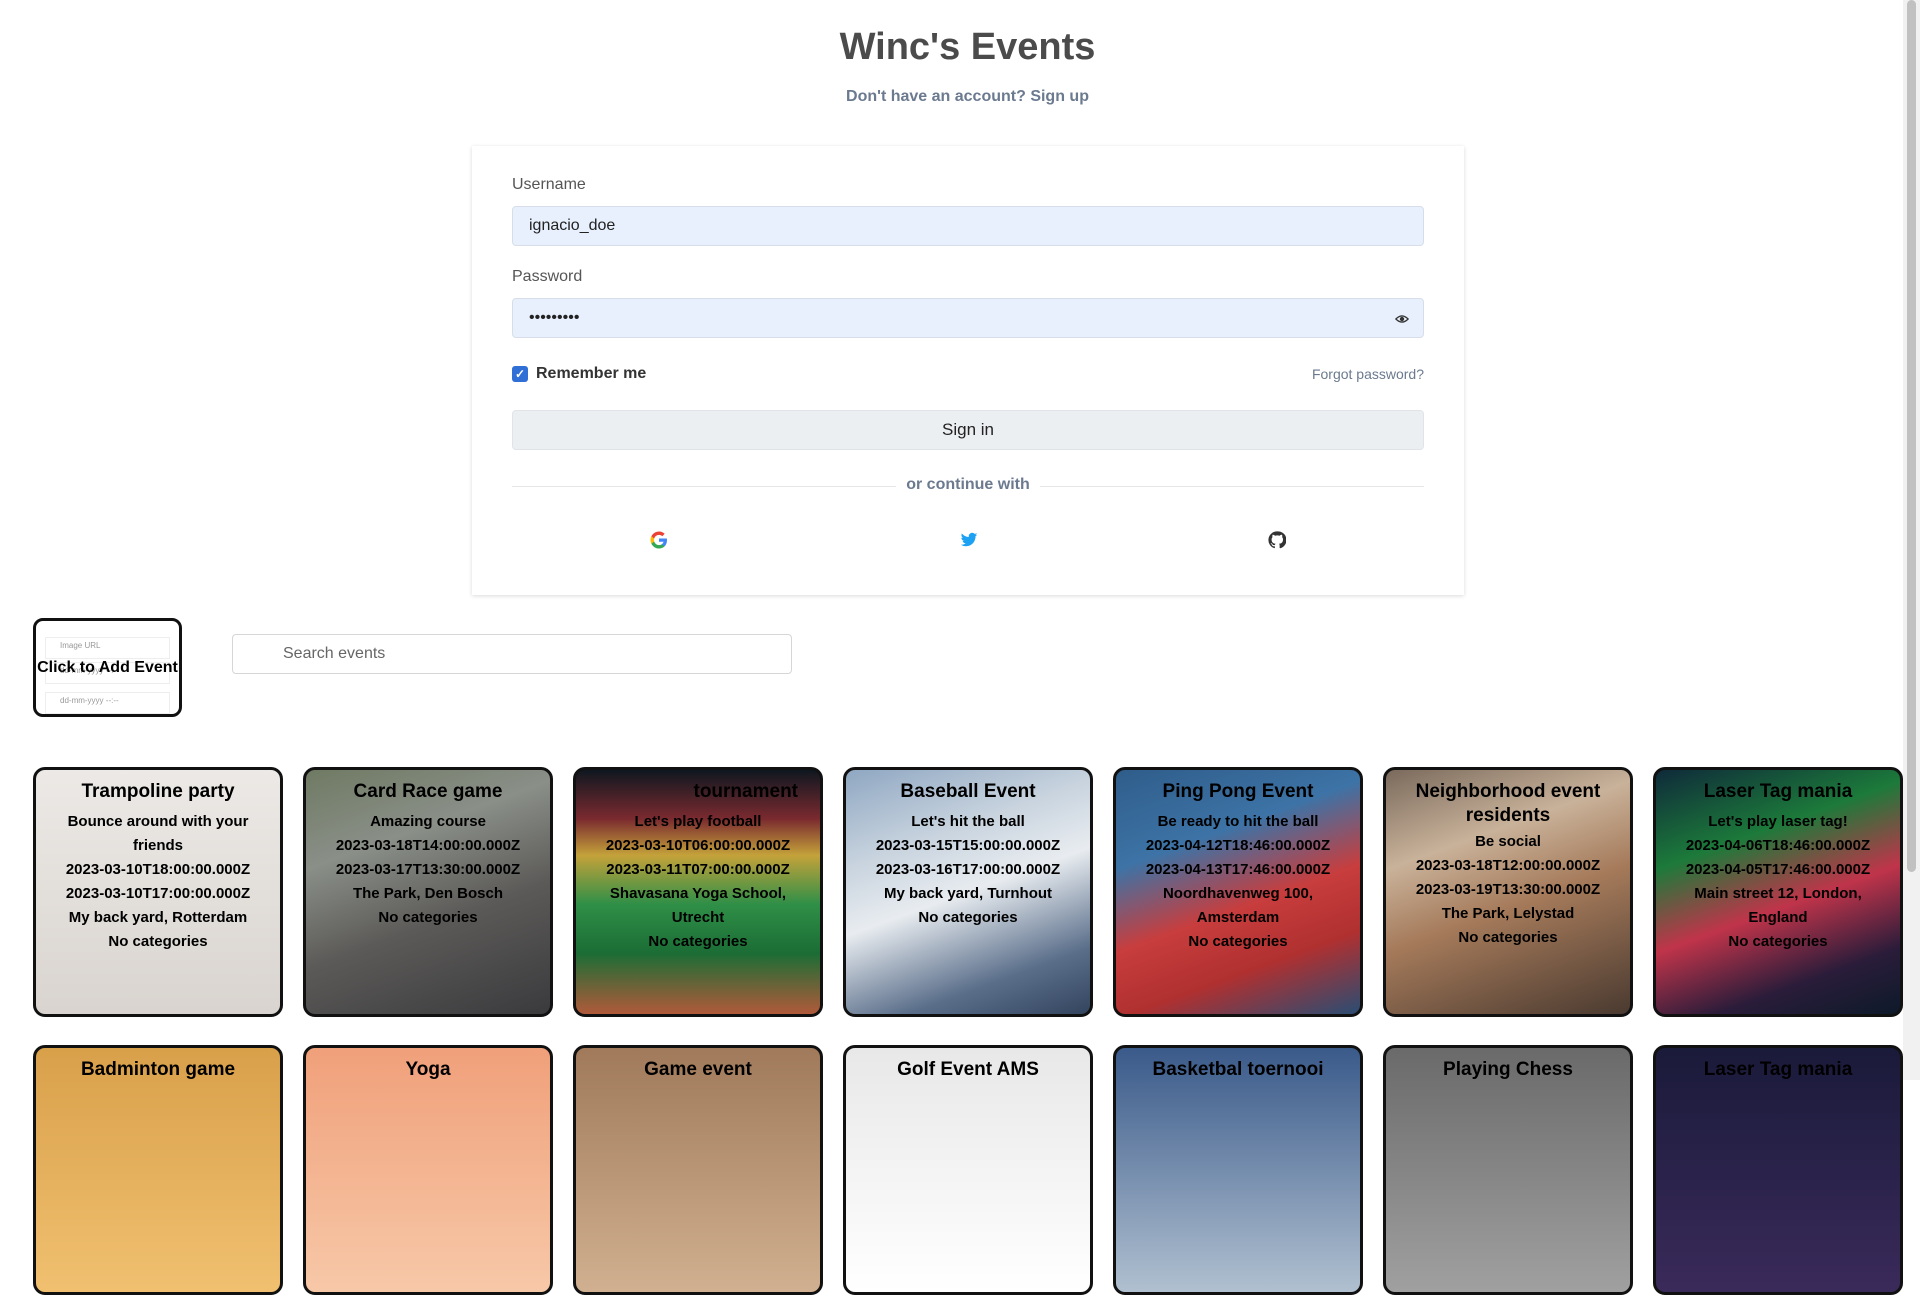 This screenshot has width=1920, height=1295. What do you see at coordinates (1778, 869) in the screenshot?
I see `event-end: 2023-04-05T17:46:00.000Z` at bounding box center [1778, 869].